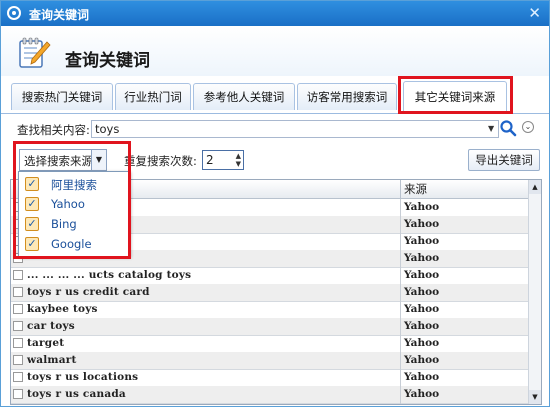 The image size is (550, 407). What do you see at coordinates (88, 292) in the screenshot?
I see `keyword-cell: toys r us credit card` at bounding box center [88, 292].